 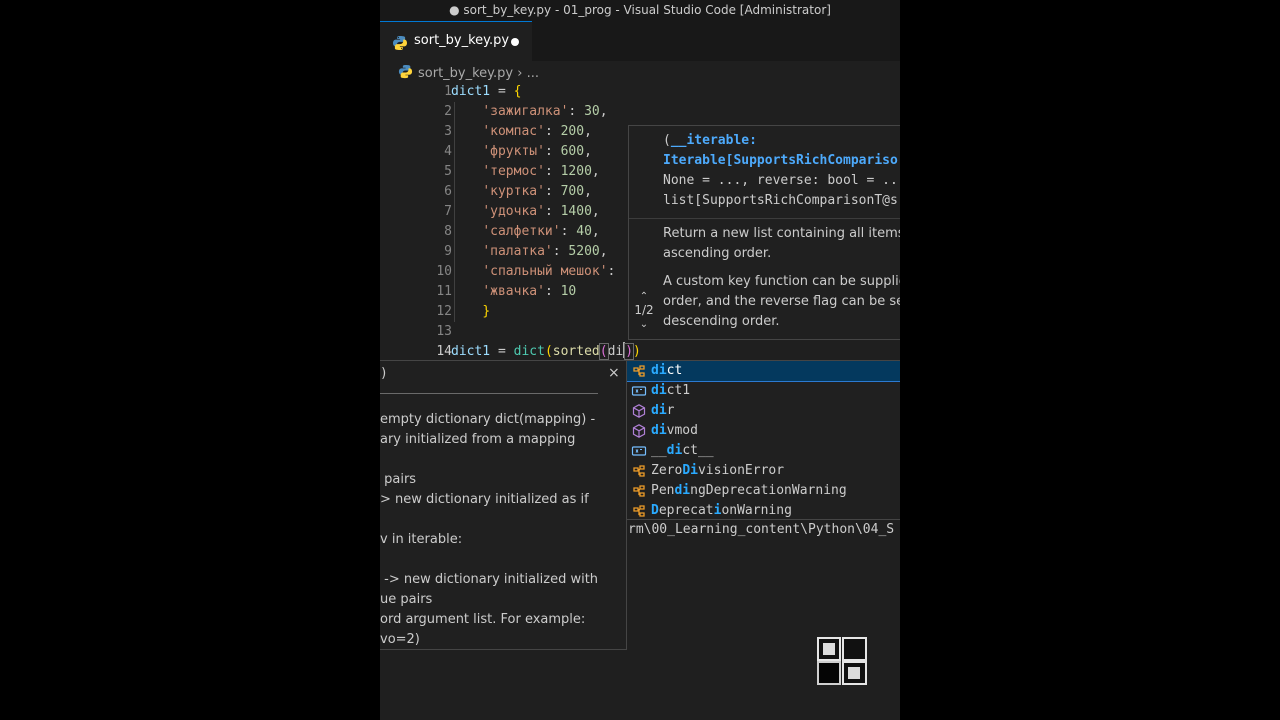 I want to click on line-number: 9, so click(x=448, y=251).